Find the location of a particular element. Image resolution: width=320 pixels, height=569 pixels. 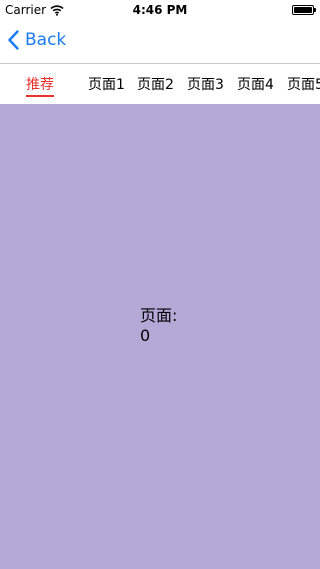

page-number: 0 is located at coordinates (145, 335).